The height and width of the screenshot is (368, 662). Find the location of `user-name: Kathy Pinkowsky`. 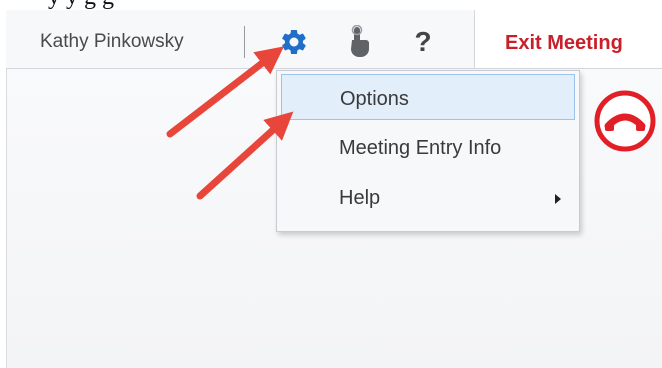

user-name: Kathy Pinkowsky is located at coordinates (112, 41).